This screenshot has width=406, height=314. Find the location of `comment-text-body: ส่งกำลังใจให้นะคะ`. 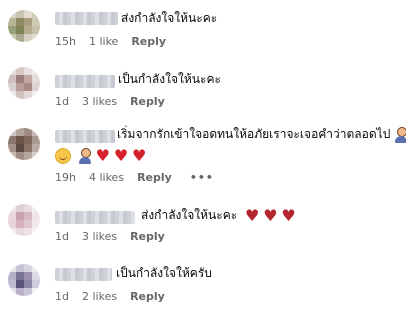

comment-text-body: ส่งกำลังใจให้นะคะ is located at coordinates (189, 215).